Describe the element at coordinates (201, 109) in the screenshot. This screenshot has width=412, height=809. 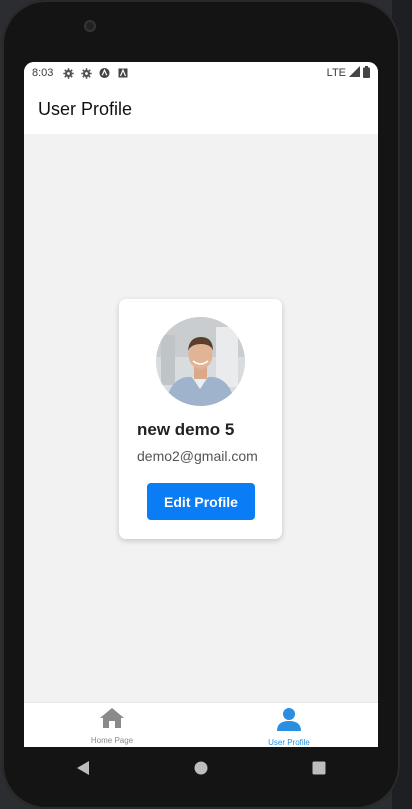
I see `app-bar: User Profile` at that location.